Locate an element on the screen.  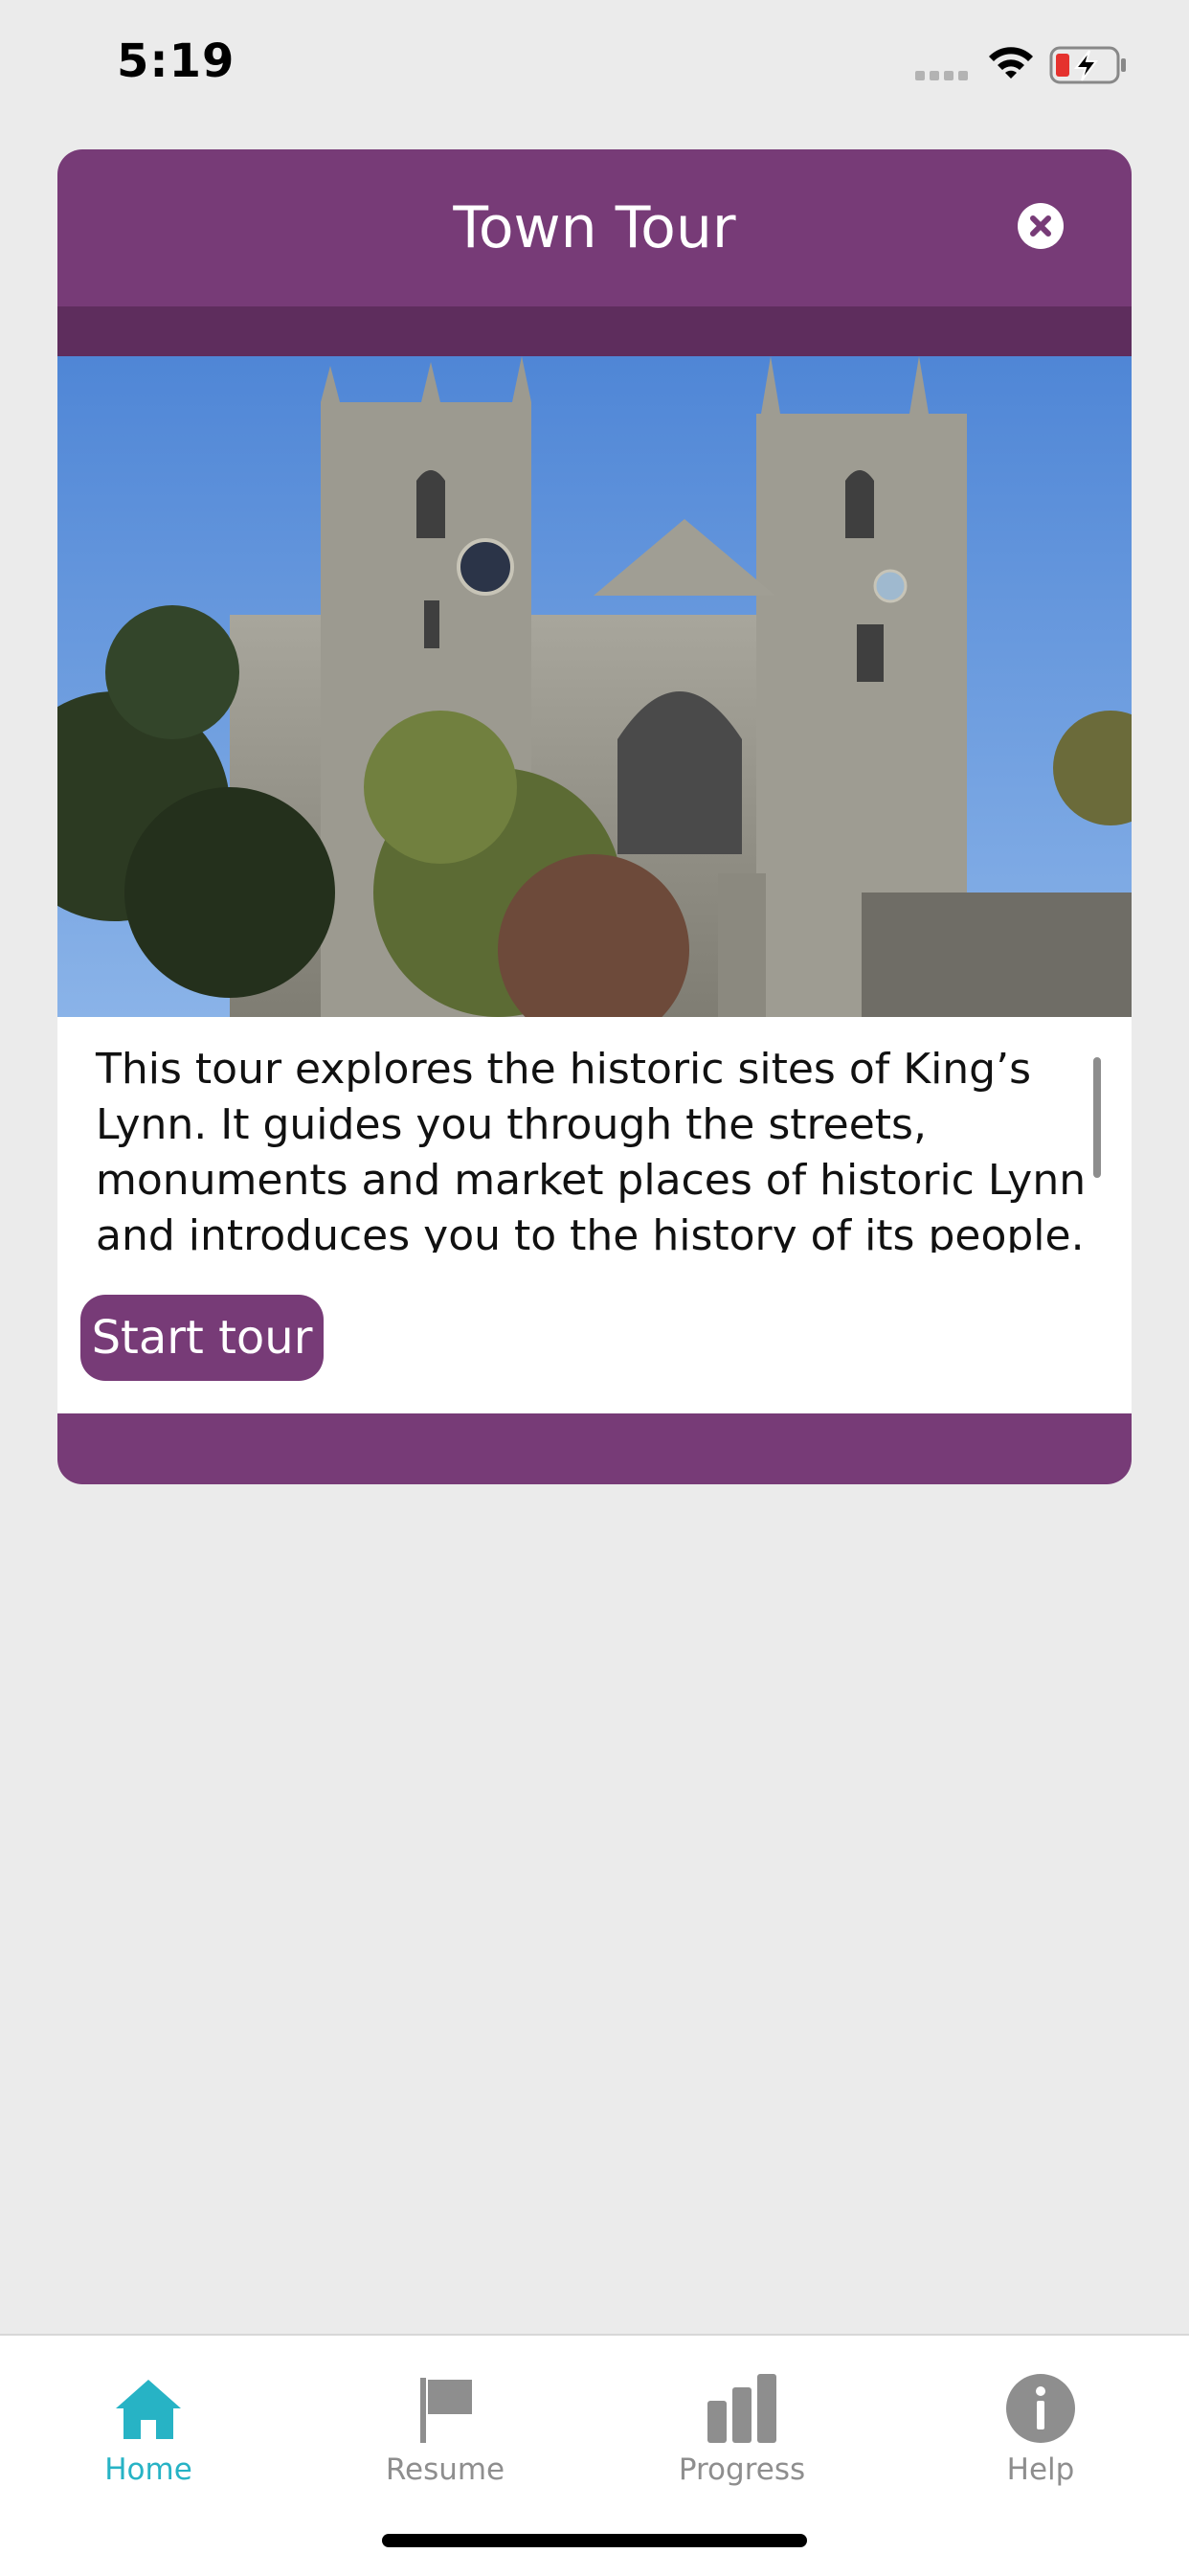
header-band is located at coordinates (594, 331).